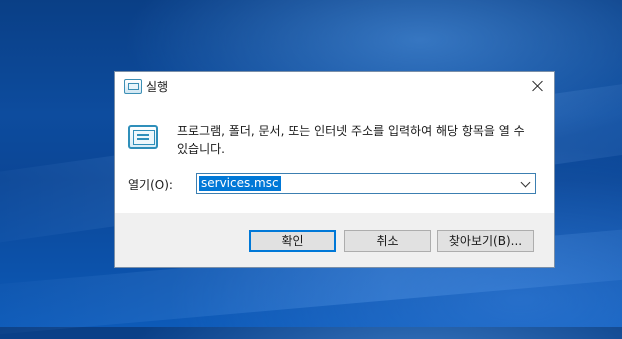  I want to click on ok-button: 확인, so click(292, 241).